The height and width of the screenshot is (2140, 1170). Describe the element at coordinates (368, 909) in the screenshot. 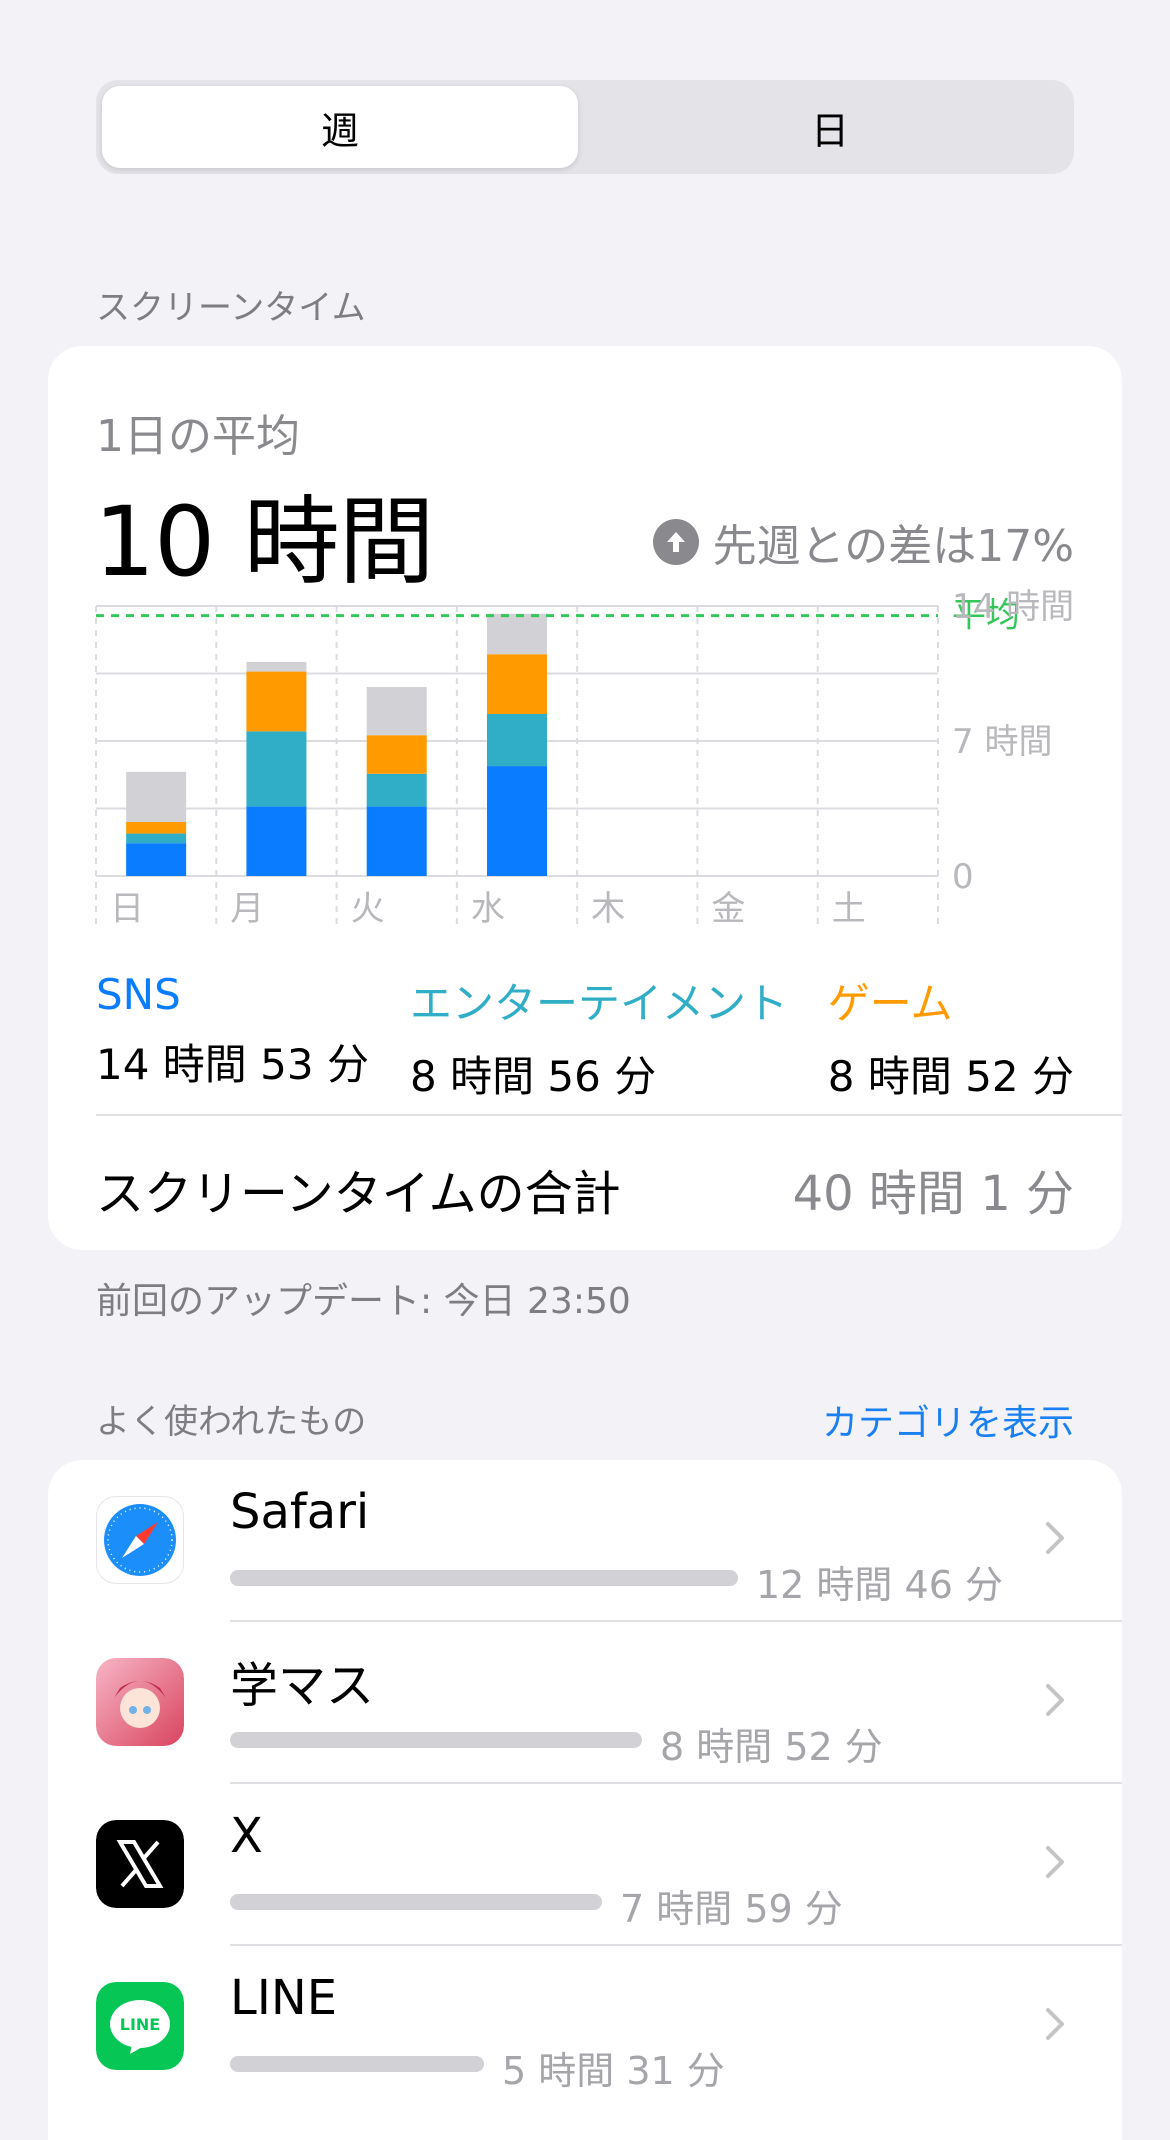

I see `x-tick-label: 火` at that location.